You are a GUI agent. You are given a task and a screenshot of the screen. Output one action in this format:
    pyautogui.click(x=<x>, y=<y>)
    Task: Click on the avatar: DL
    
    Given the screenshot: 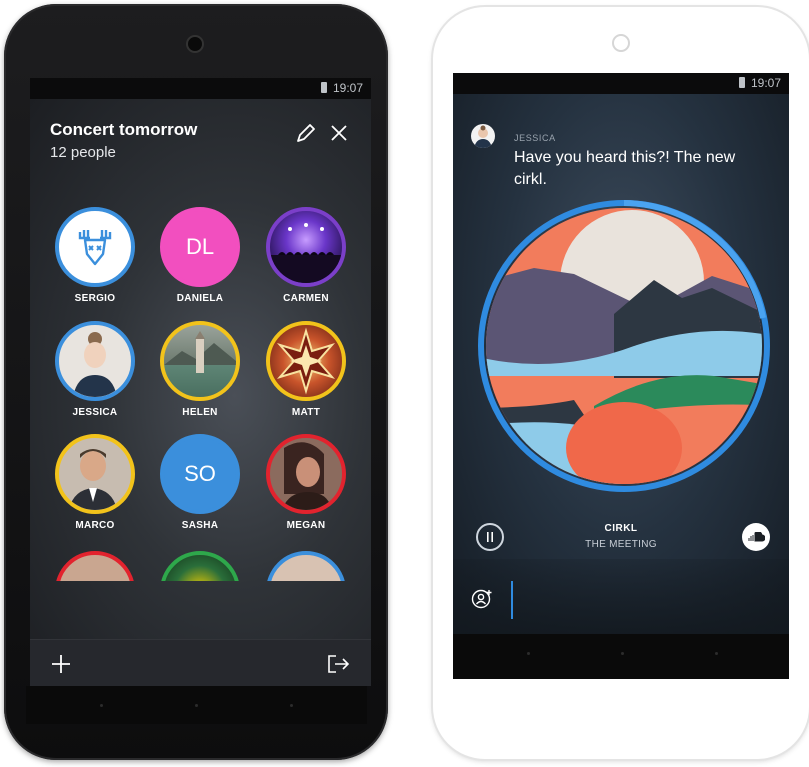 What is the action you would take?
    pyautogui.click(x=200, y=247)
    